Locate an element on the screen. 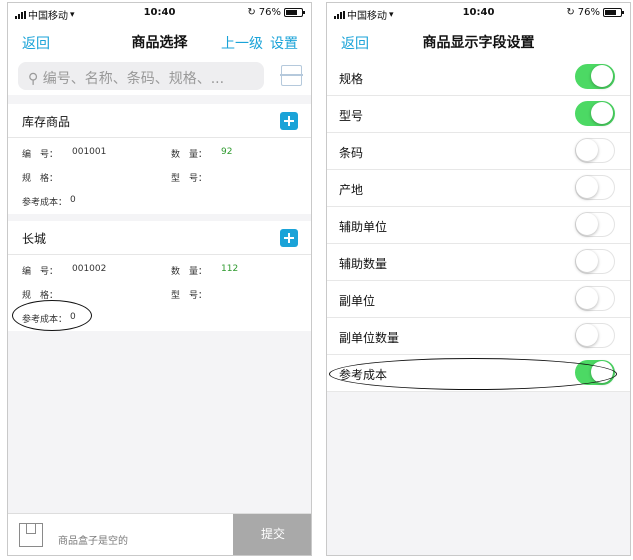 This screenshot has height=560, width=633. nav-bar: 返回 商品选择 上一级 设置 is located at coordinates (159, 41).